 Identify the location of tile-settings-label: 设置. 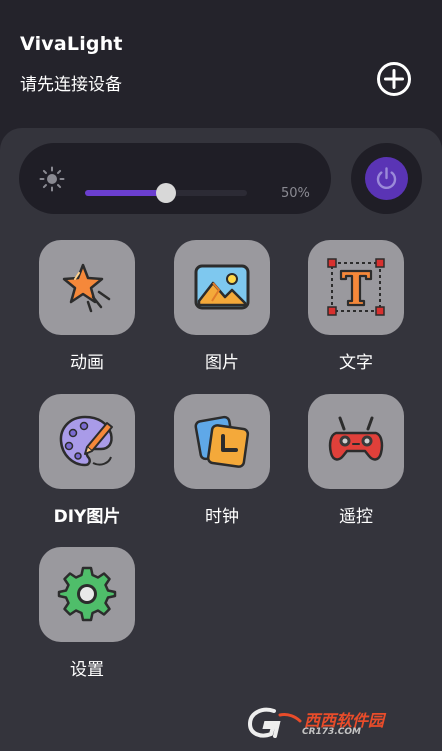
(87, 670).